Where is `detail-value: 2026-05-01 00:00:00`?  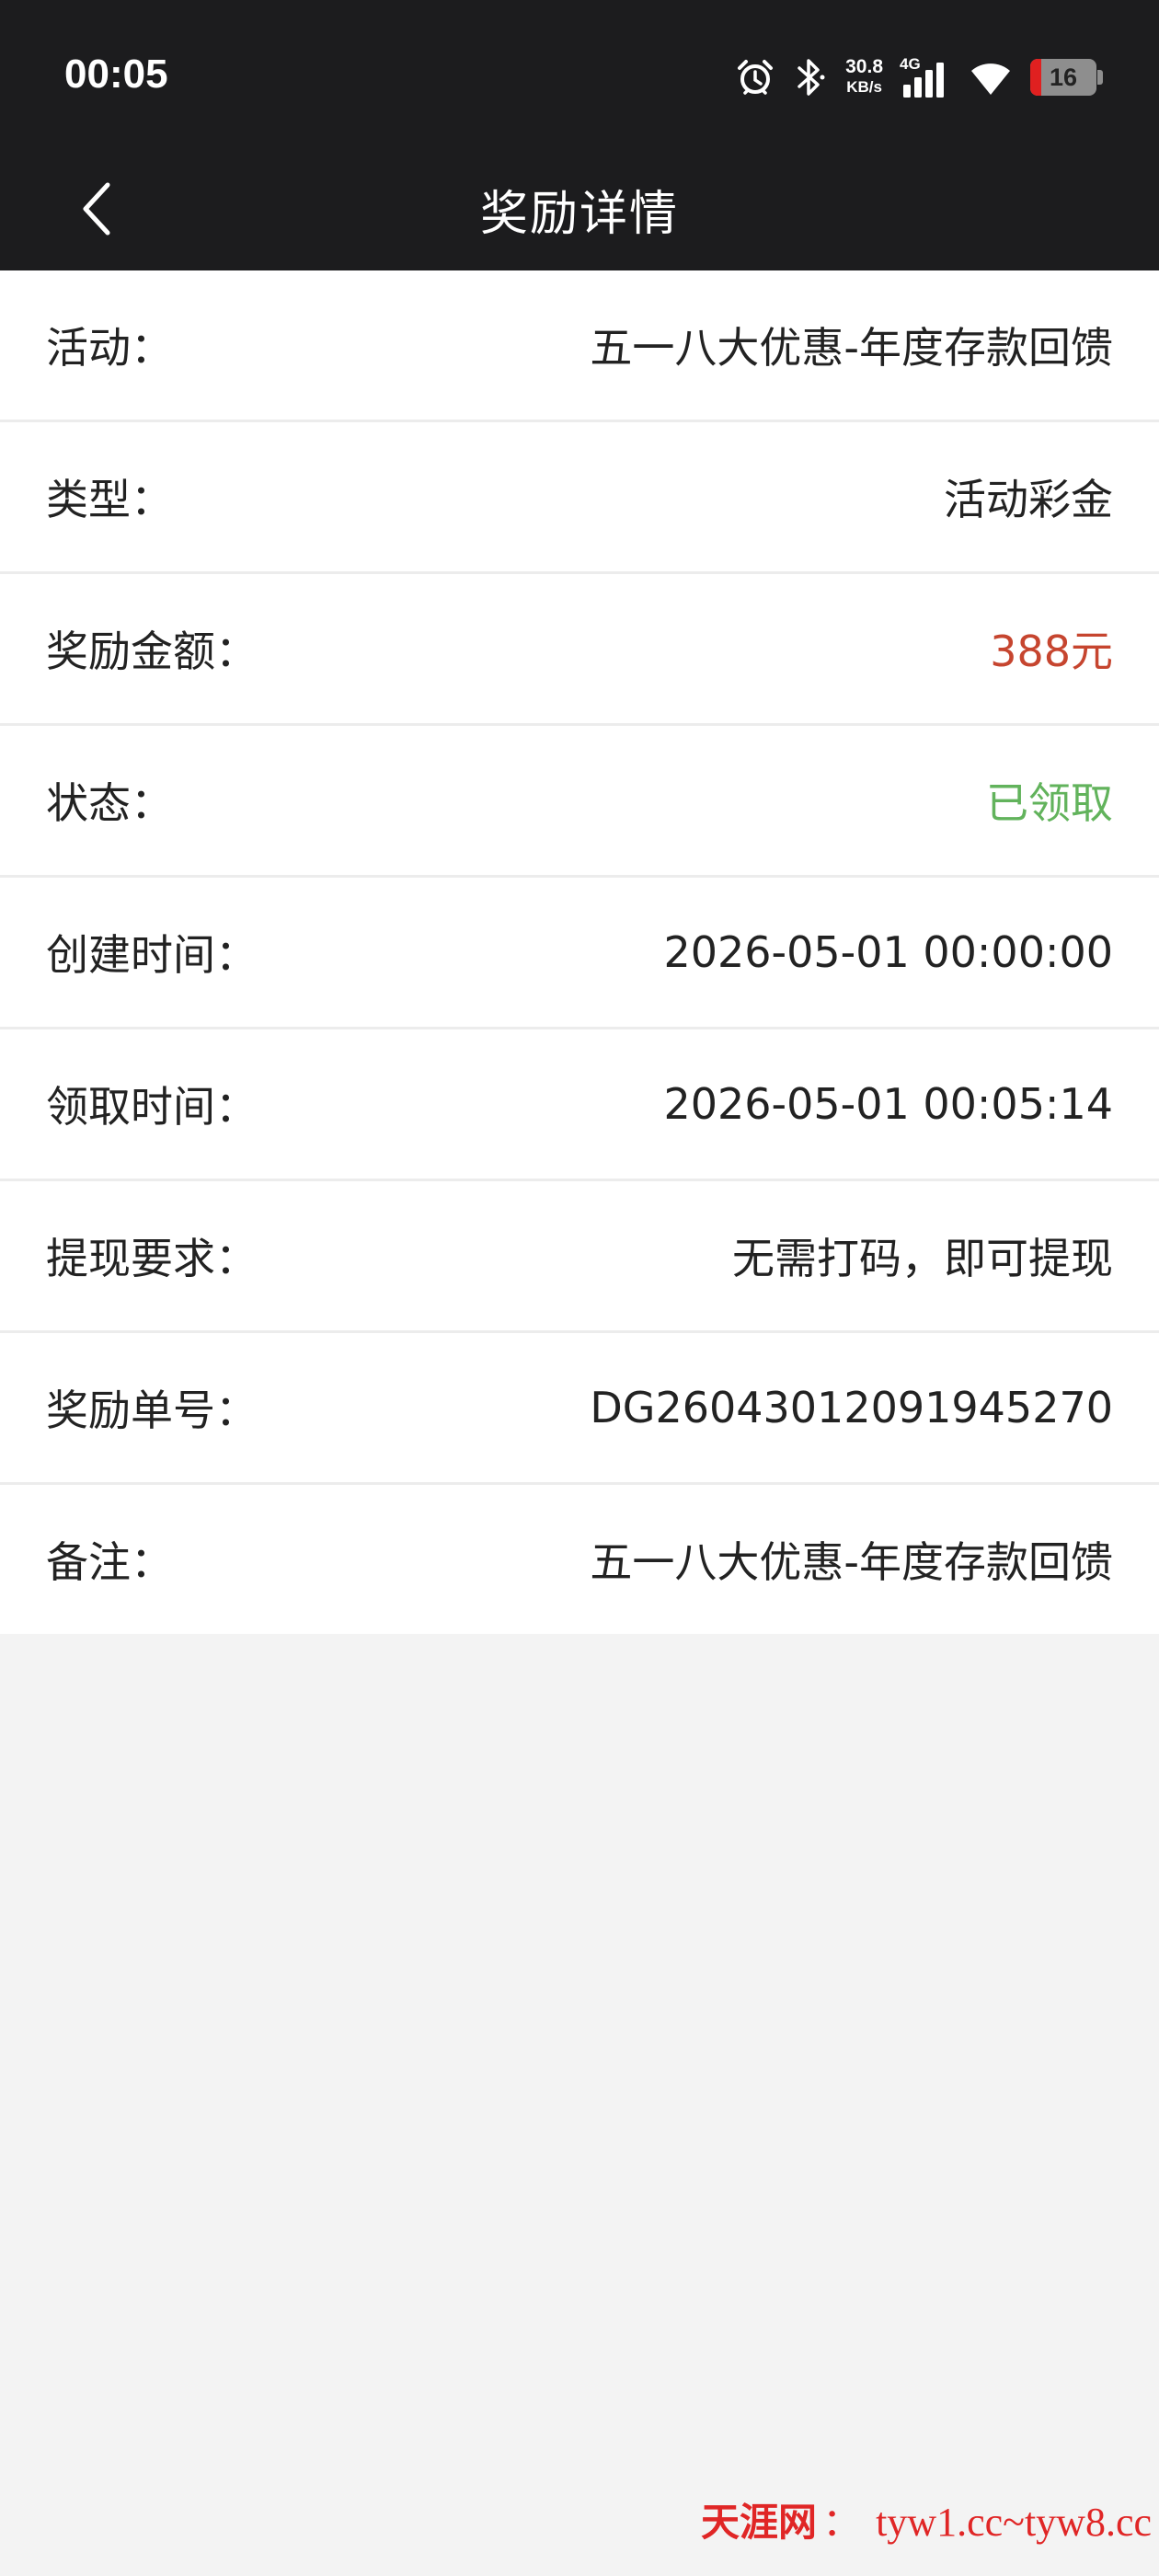
detail-value: 2026-05-01 00:00:00 is located at coordinates (888, 952).